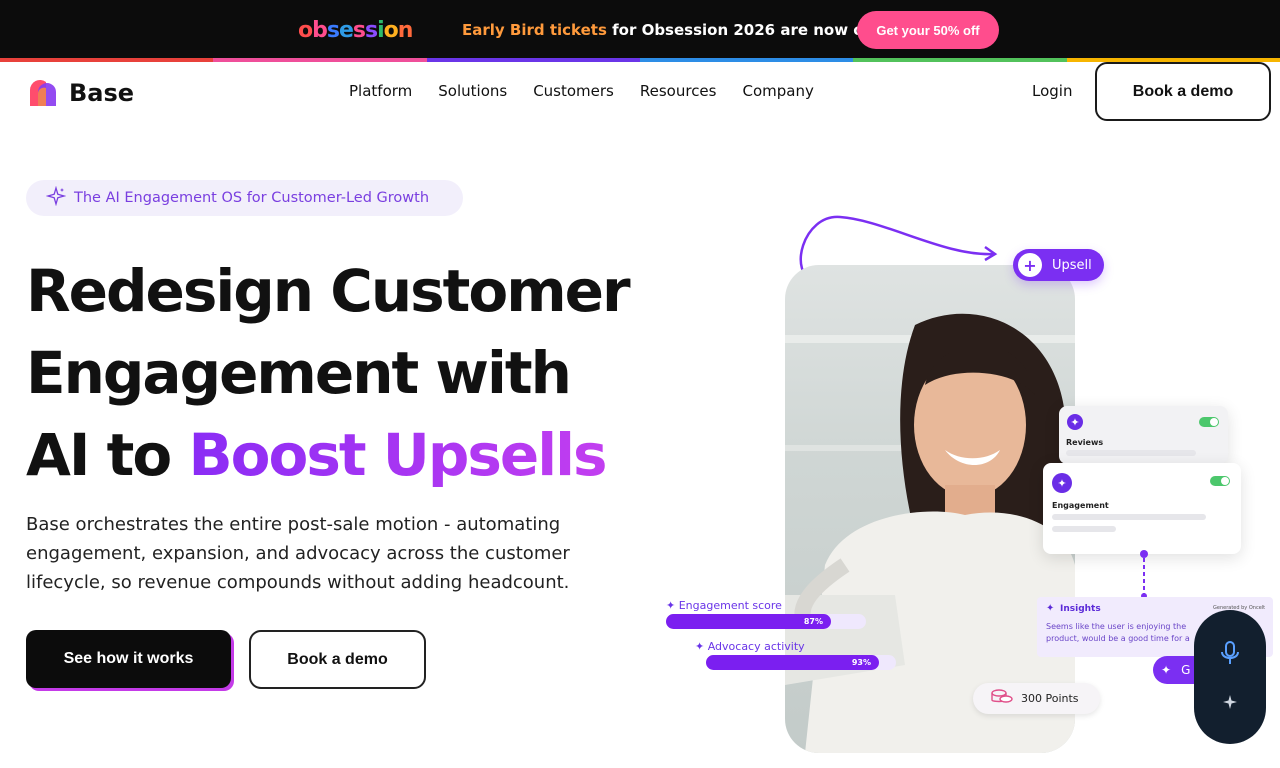 The width and height of the screenshot is (1280, 768). Describe the element at coordinates (1080, 609) in the screenshot. I see `insights-title: Insights` at that location.